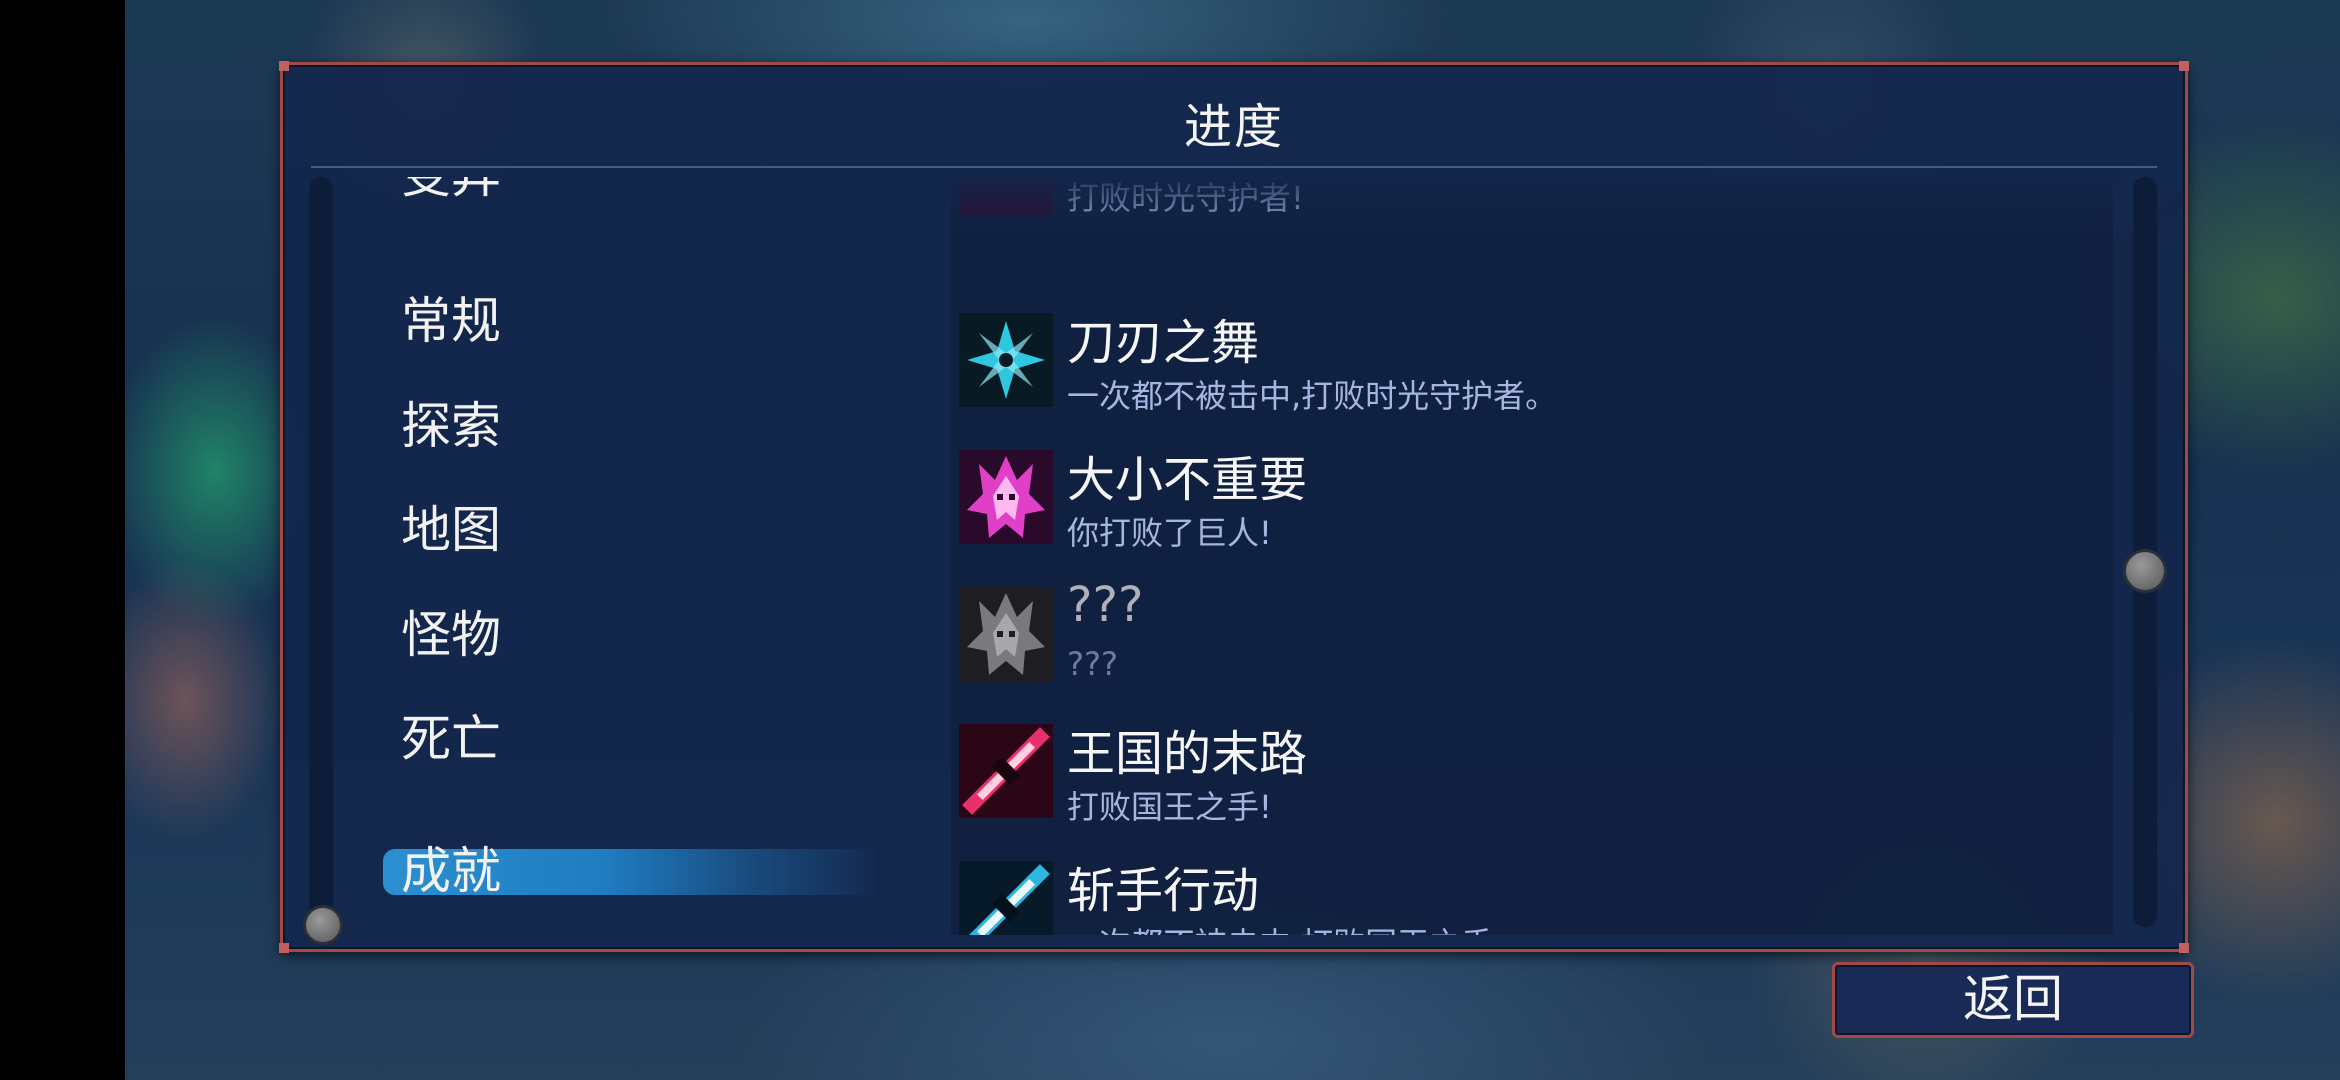 This screenshot has height=1080, width=2340. I want to click on hand-sword-icon, so click(1006, 771).